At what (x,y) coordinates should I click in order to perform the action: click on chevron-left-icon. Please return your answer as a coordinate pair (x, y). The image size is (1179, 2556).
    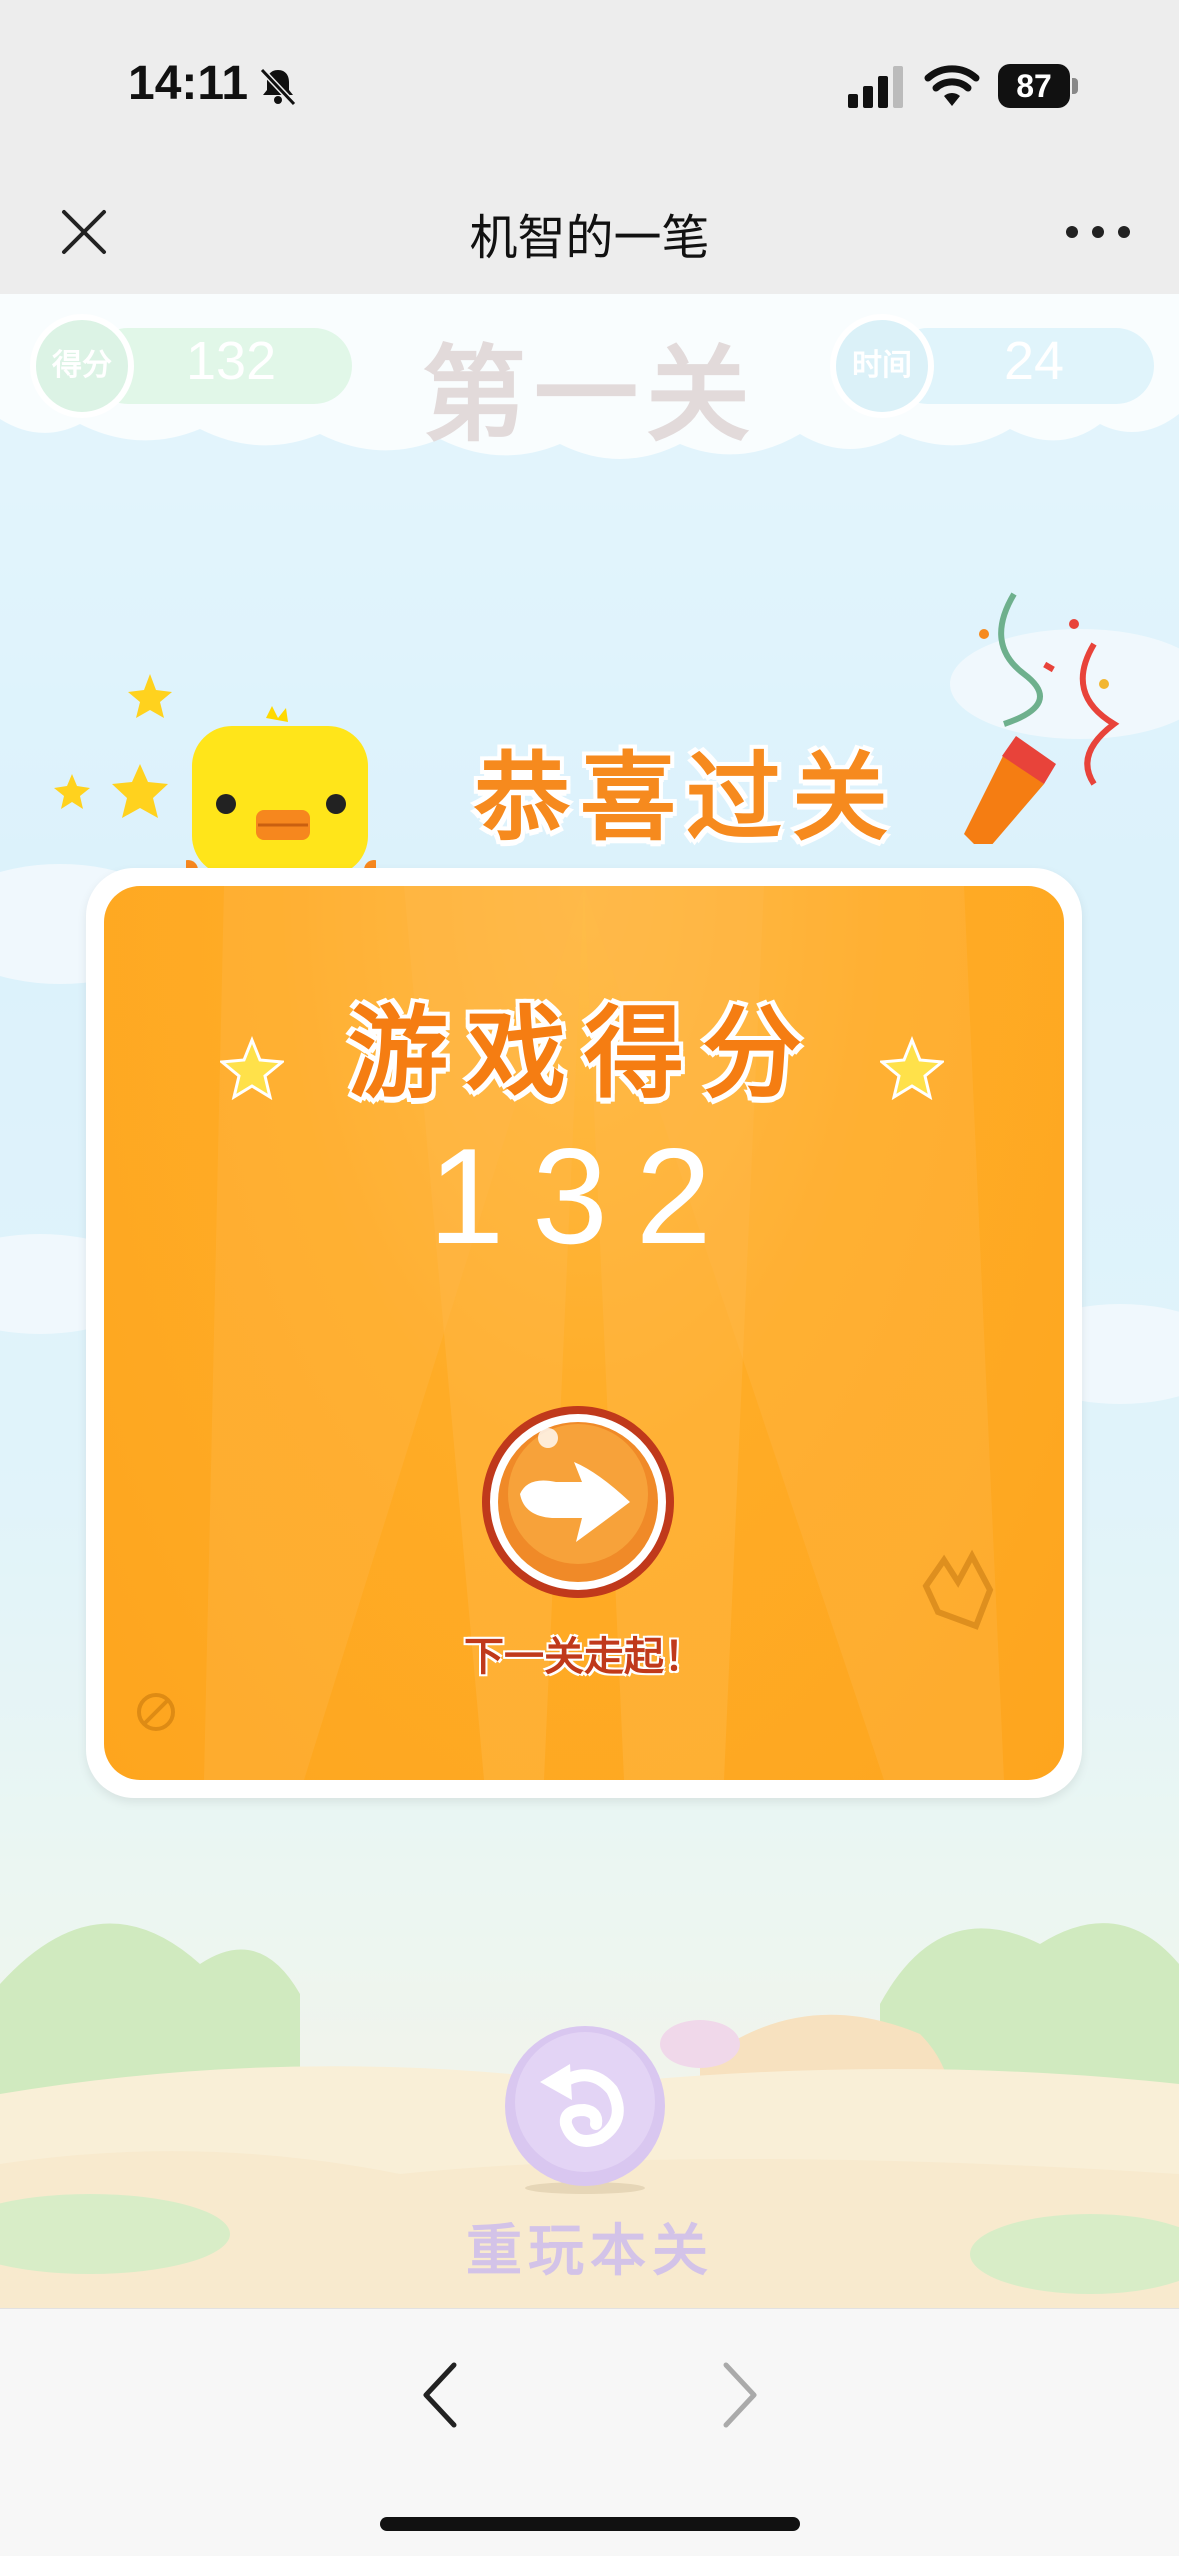
    Looking at the image, I should click on (440, 2395).